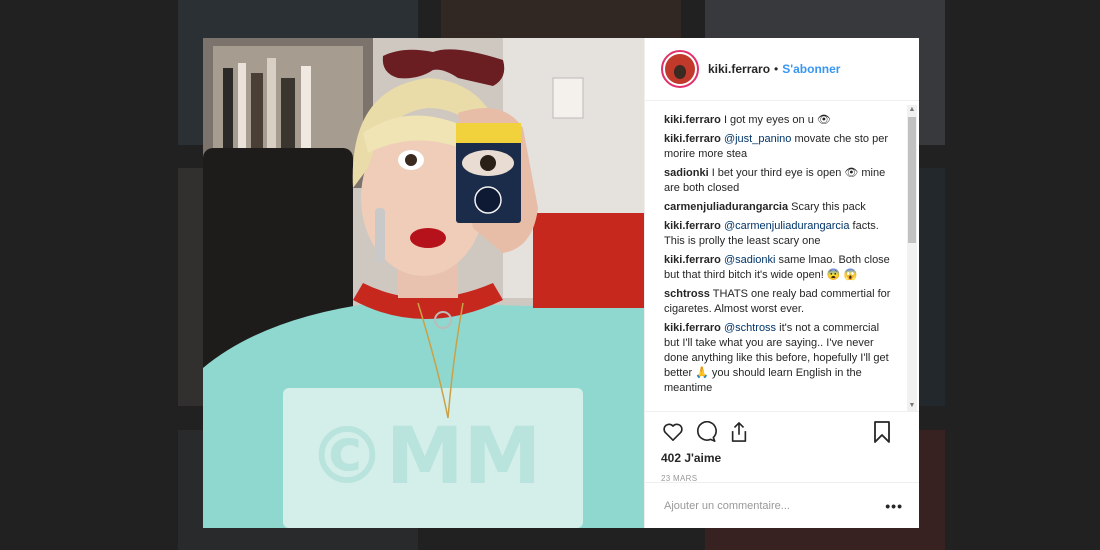  I want to click on action-bar, so click(782, 431).